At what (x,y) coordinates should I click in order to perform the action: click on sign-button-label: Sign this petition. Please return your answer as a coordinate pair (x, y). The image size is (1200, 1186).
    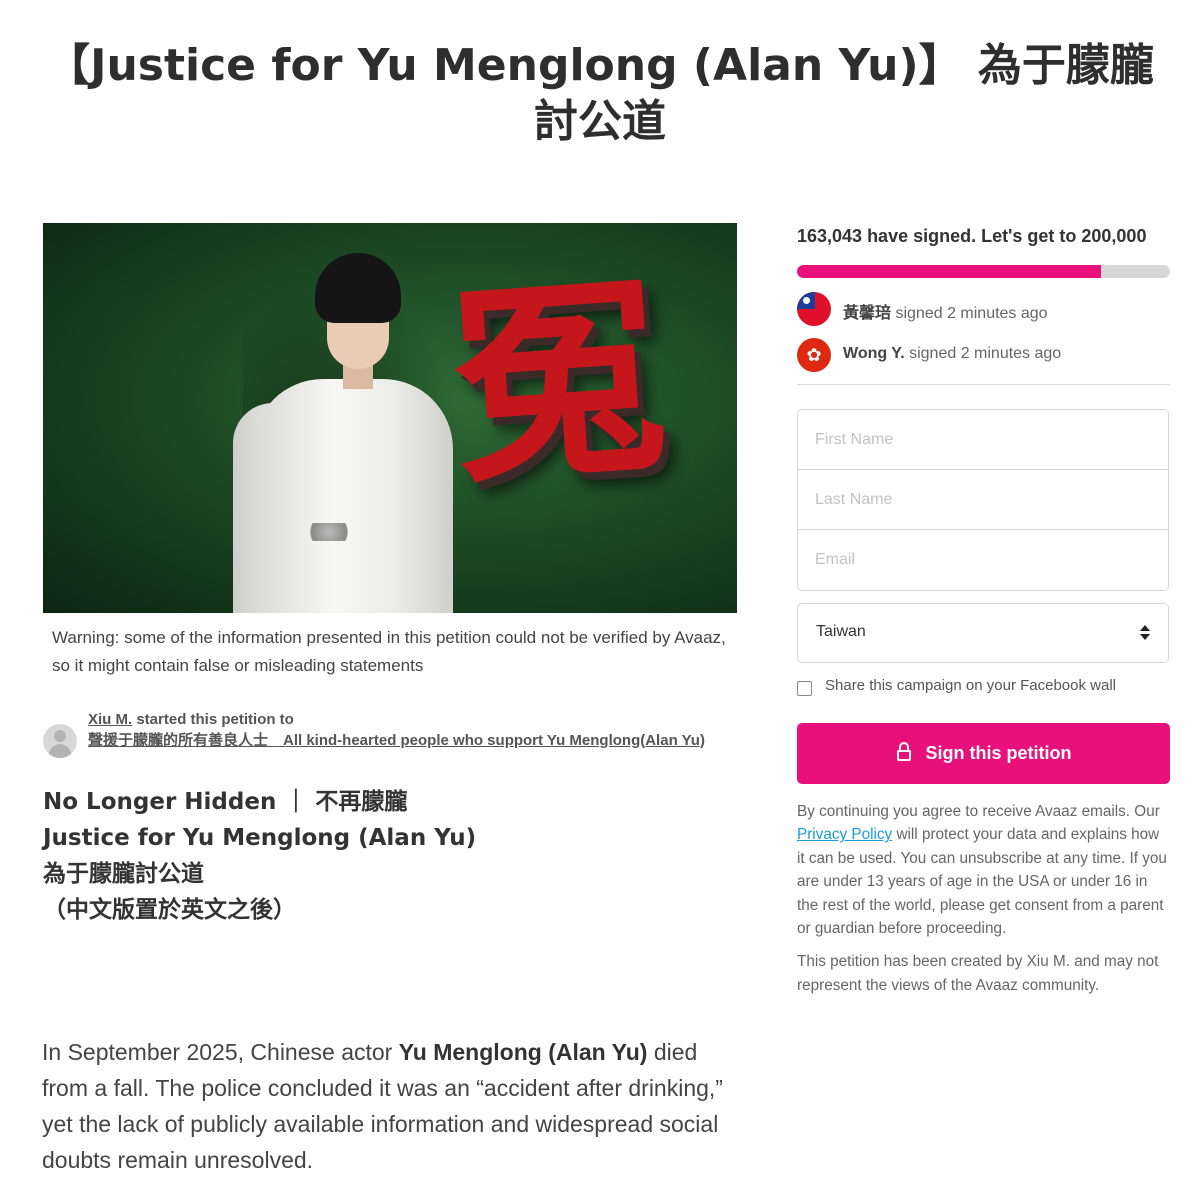
    Looking at the image, I should click on (998, 753).